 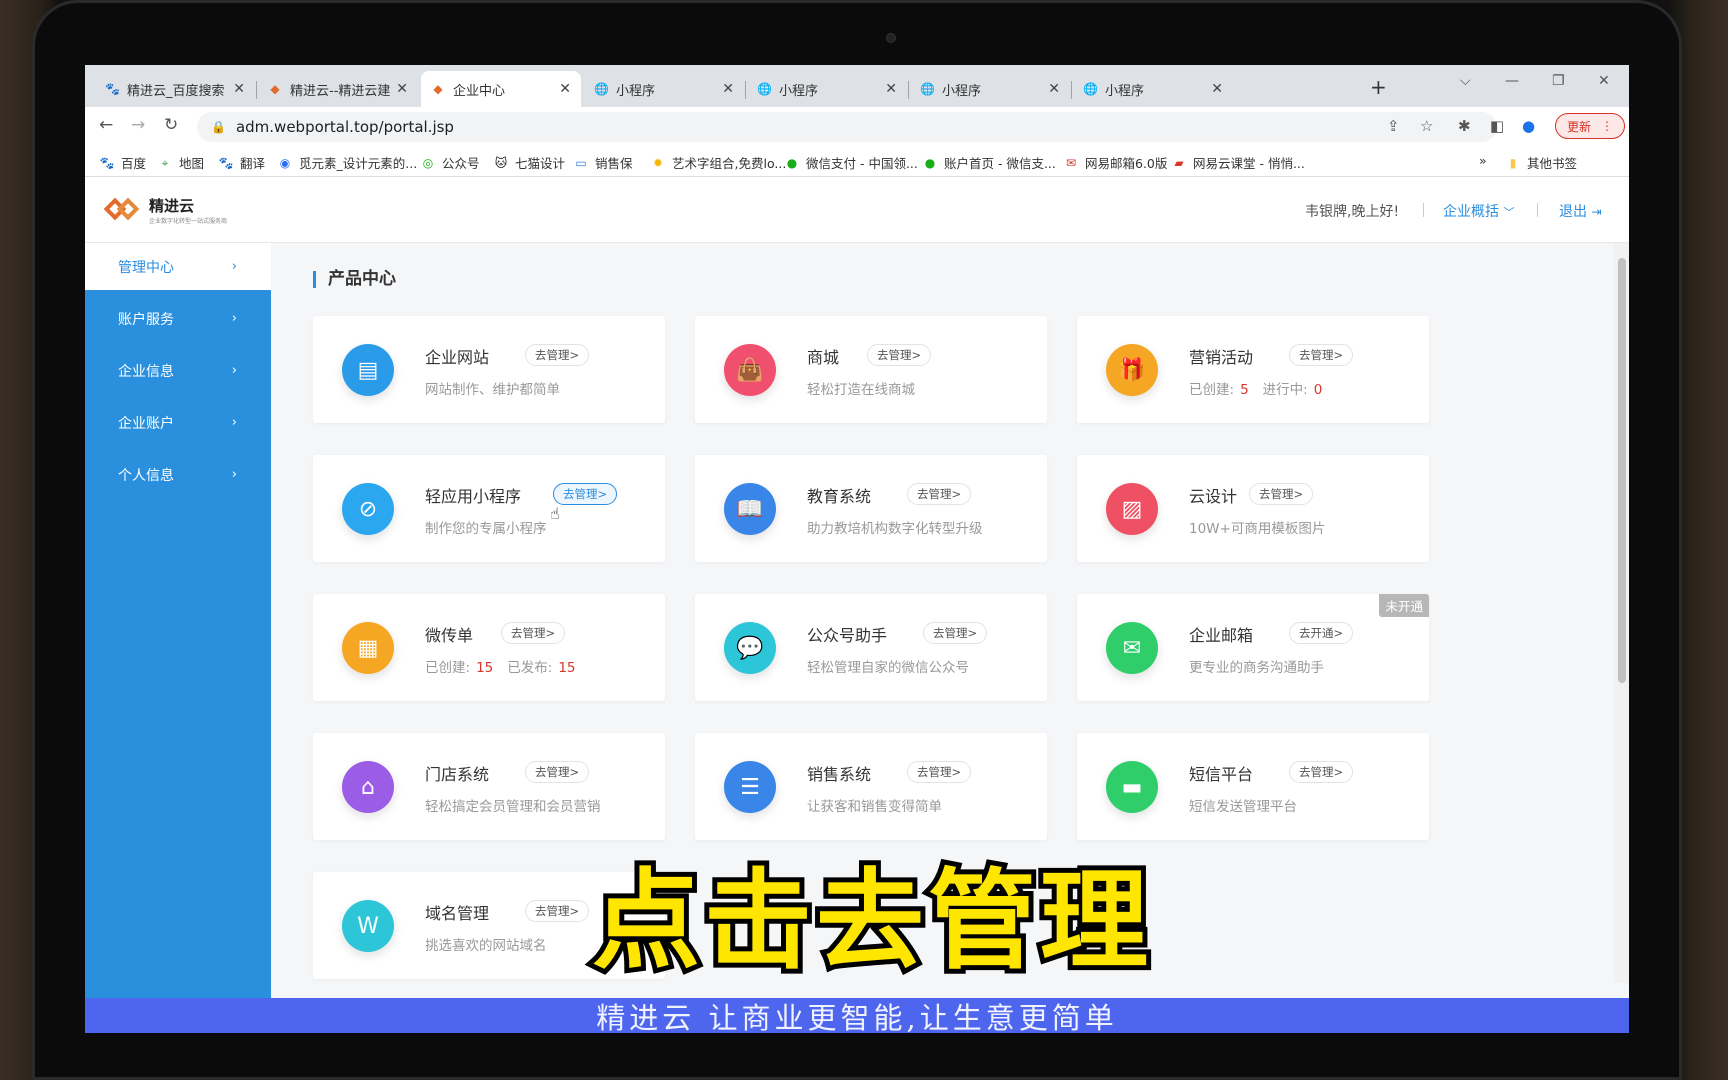 What do you see at coordinates (106, 125) in the screenshot?
I see `back-icon: ←` at bounding box center [106, 125].